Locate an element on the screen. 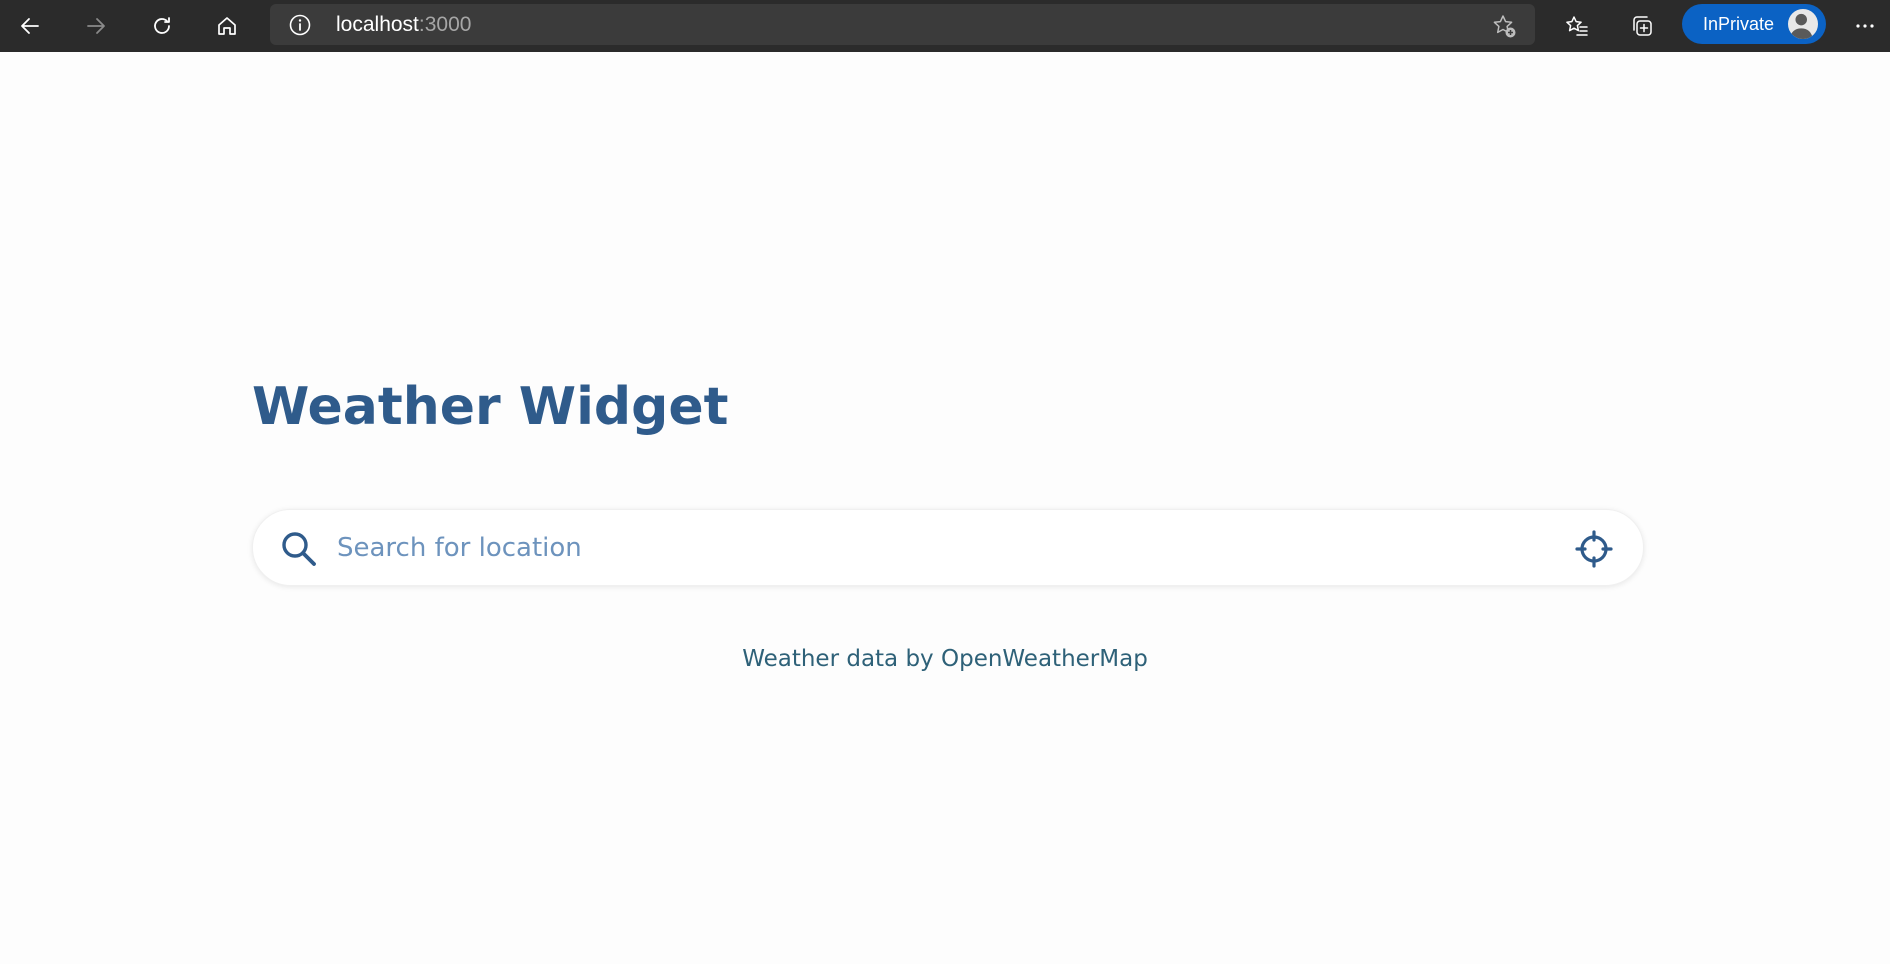 This screenshot has height=964, width=1890. arrow-left-icon is located at coordinates (30, 26).